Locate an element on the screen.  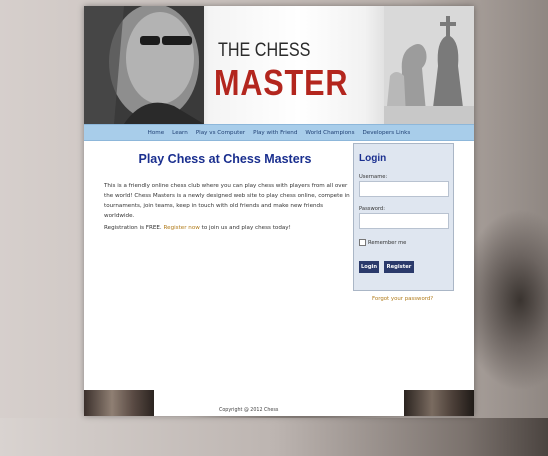
page-title: Play Chess at Chess Masters is located at coordinates (225, 159).